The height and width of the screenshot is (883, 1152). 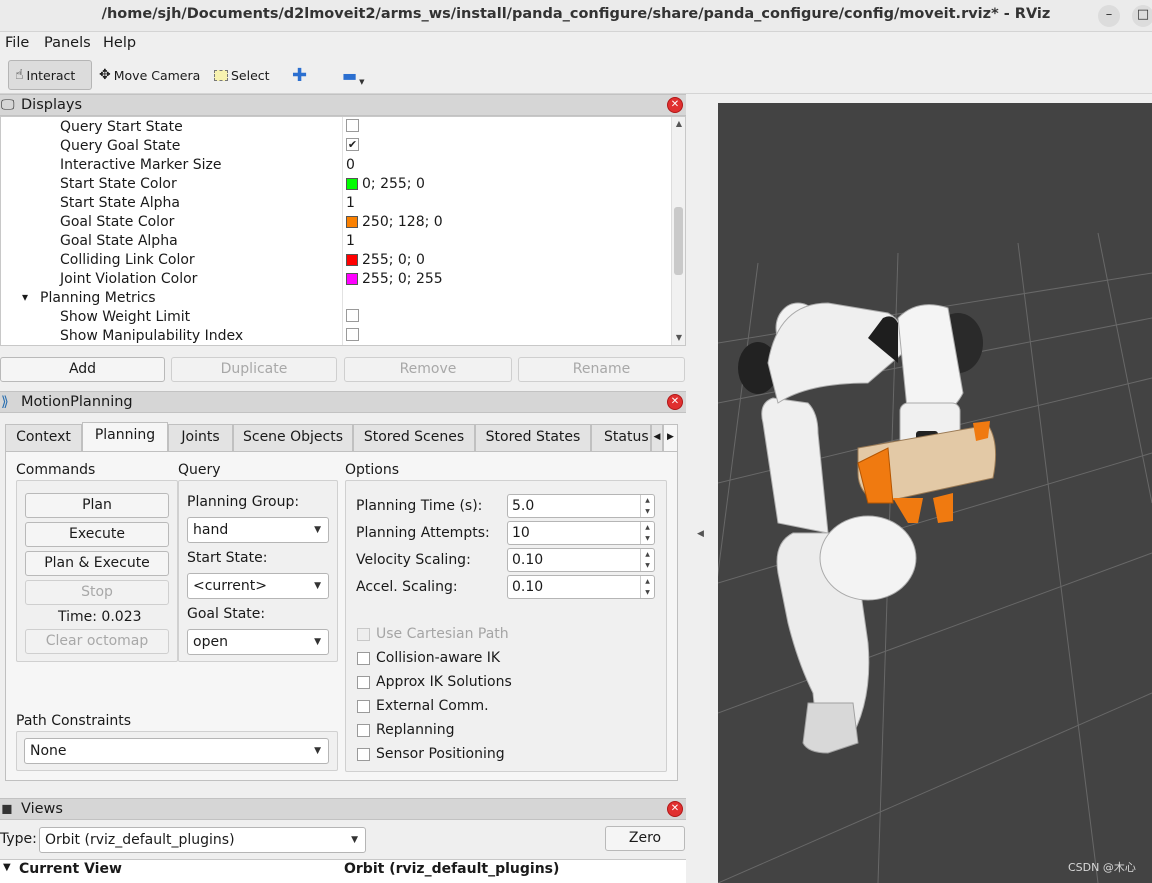 What do you see at coordinates (337, 127) in the screenshot?
I see `property-row: Query Start State` at bounding box center [337, 127].